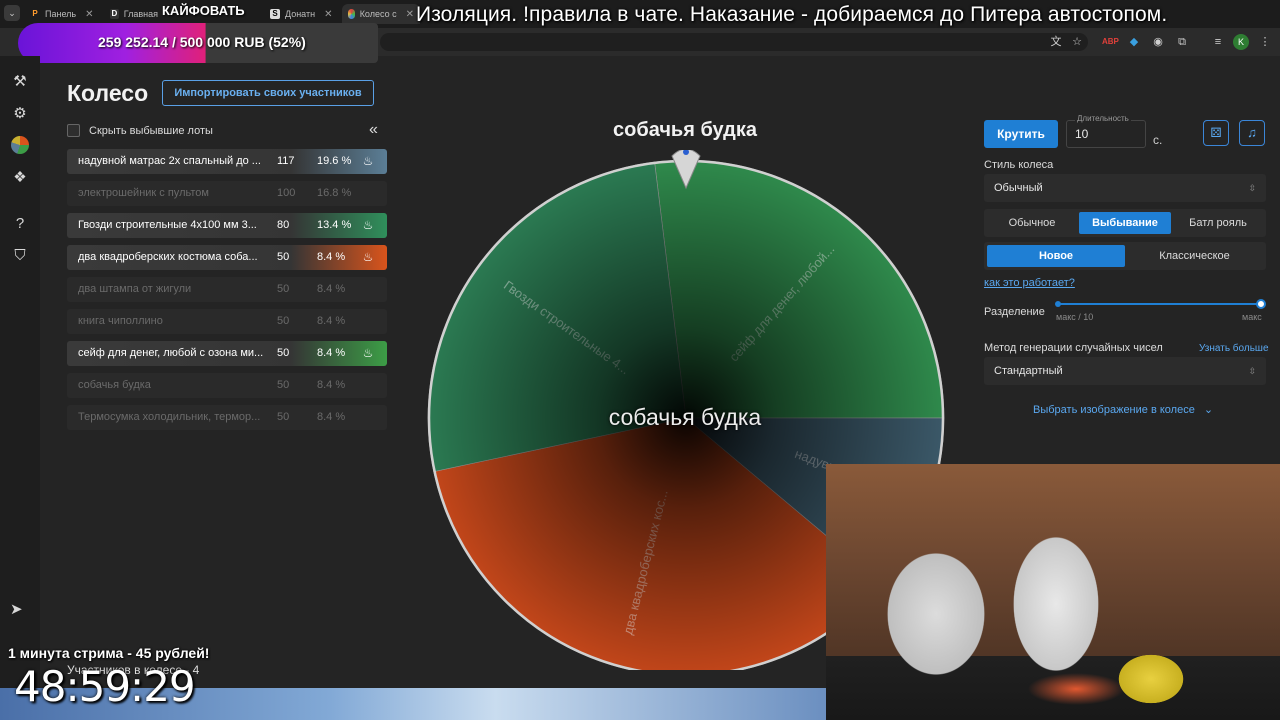 The image size is (1280, 720). Describe the element at coordinates (286, 161) in the screenshot. I see `lot-amount: 117` at that location.